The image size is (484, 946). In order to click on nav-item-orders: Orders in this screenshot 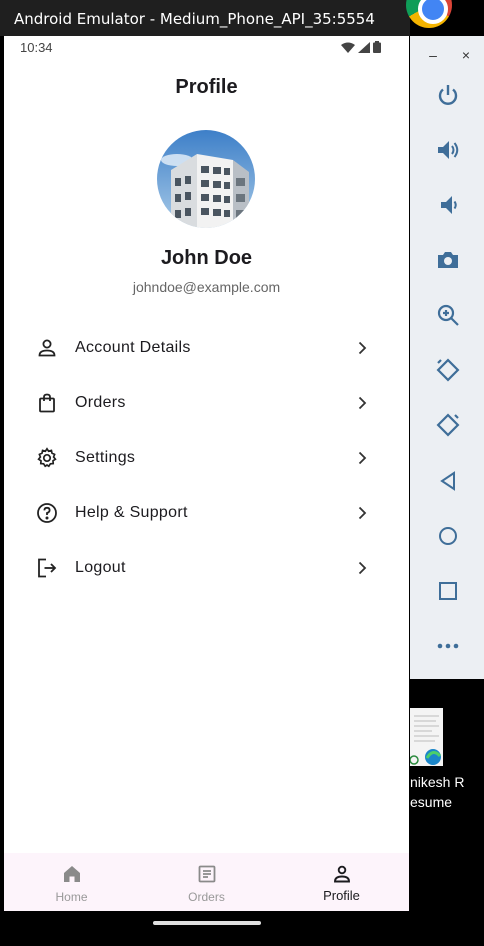, I will do `click(206, 882)`.